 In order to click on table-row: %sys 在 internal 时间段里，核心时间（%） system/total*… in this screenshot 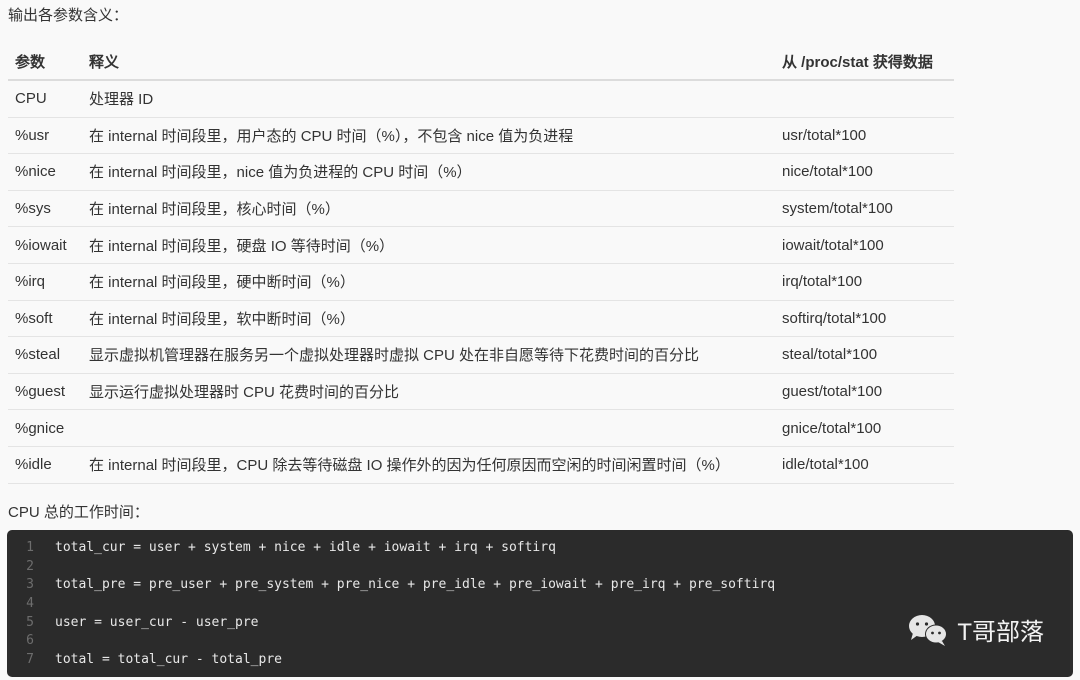, I will do `click(481, 209)`.